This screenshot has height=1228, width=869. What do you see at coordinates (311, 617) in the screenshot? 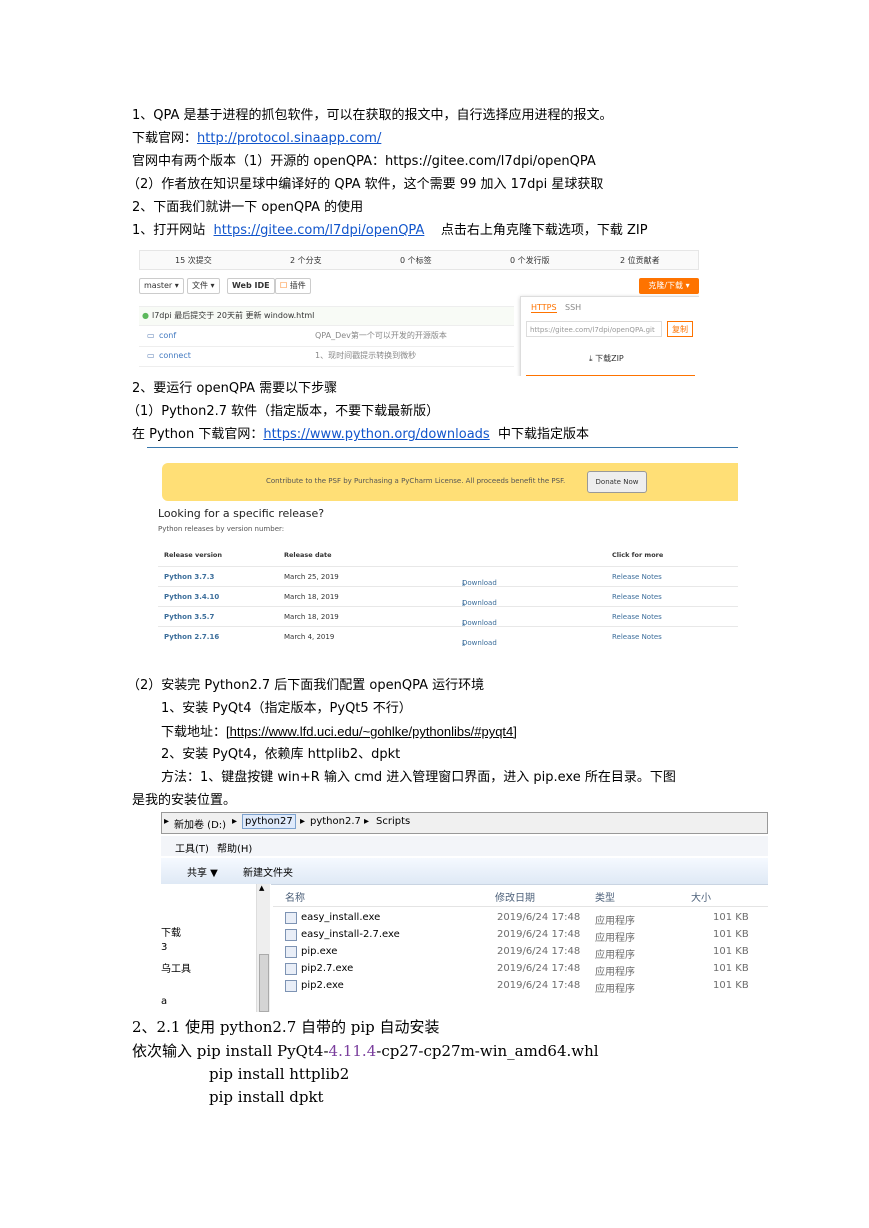
I see `release-date: March 18, 2019` at bounding box center [311, 617].